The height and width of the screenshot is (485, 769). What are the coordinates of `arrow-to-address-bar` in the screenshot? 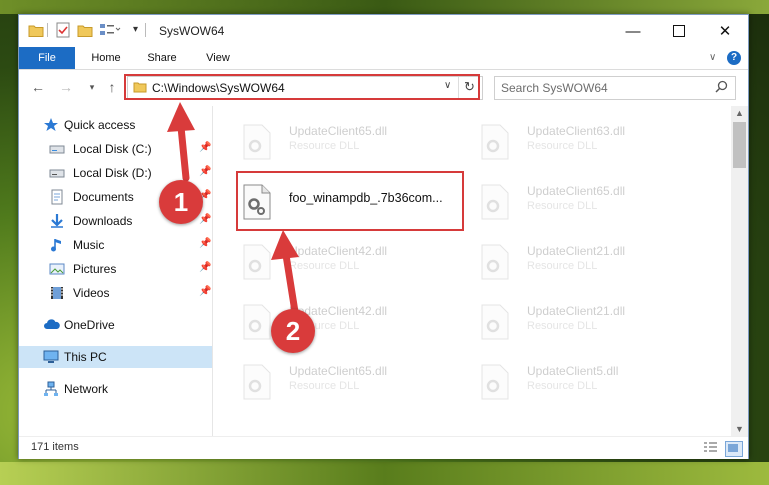 It's located at (181, 142).